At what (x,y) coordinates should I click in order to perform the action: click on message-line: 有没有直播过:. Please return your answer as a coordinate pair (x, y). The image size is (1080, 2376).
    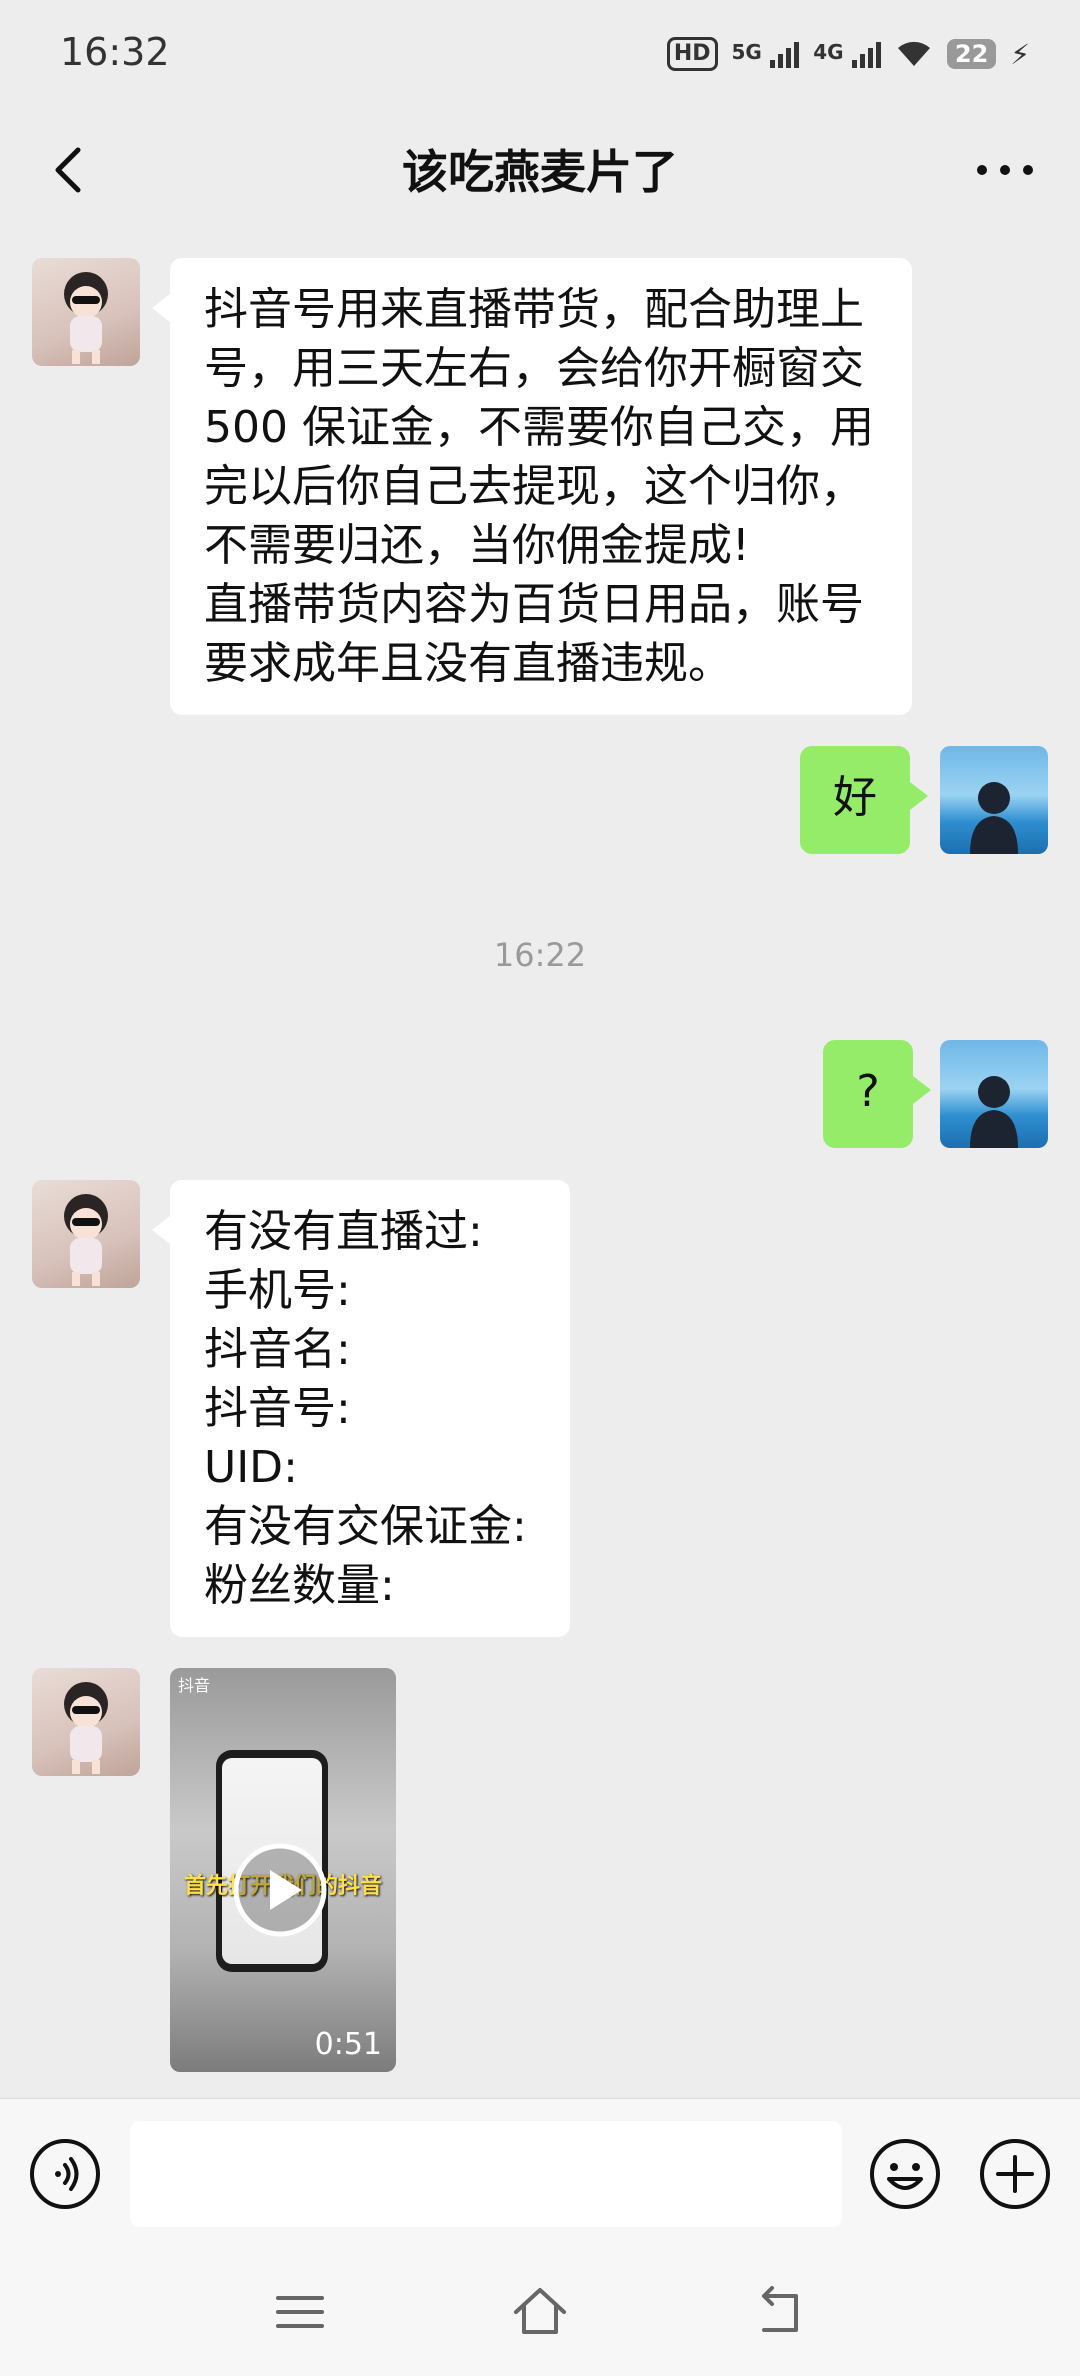
    Looking at the image, I should click on (343, 1231).